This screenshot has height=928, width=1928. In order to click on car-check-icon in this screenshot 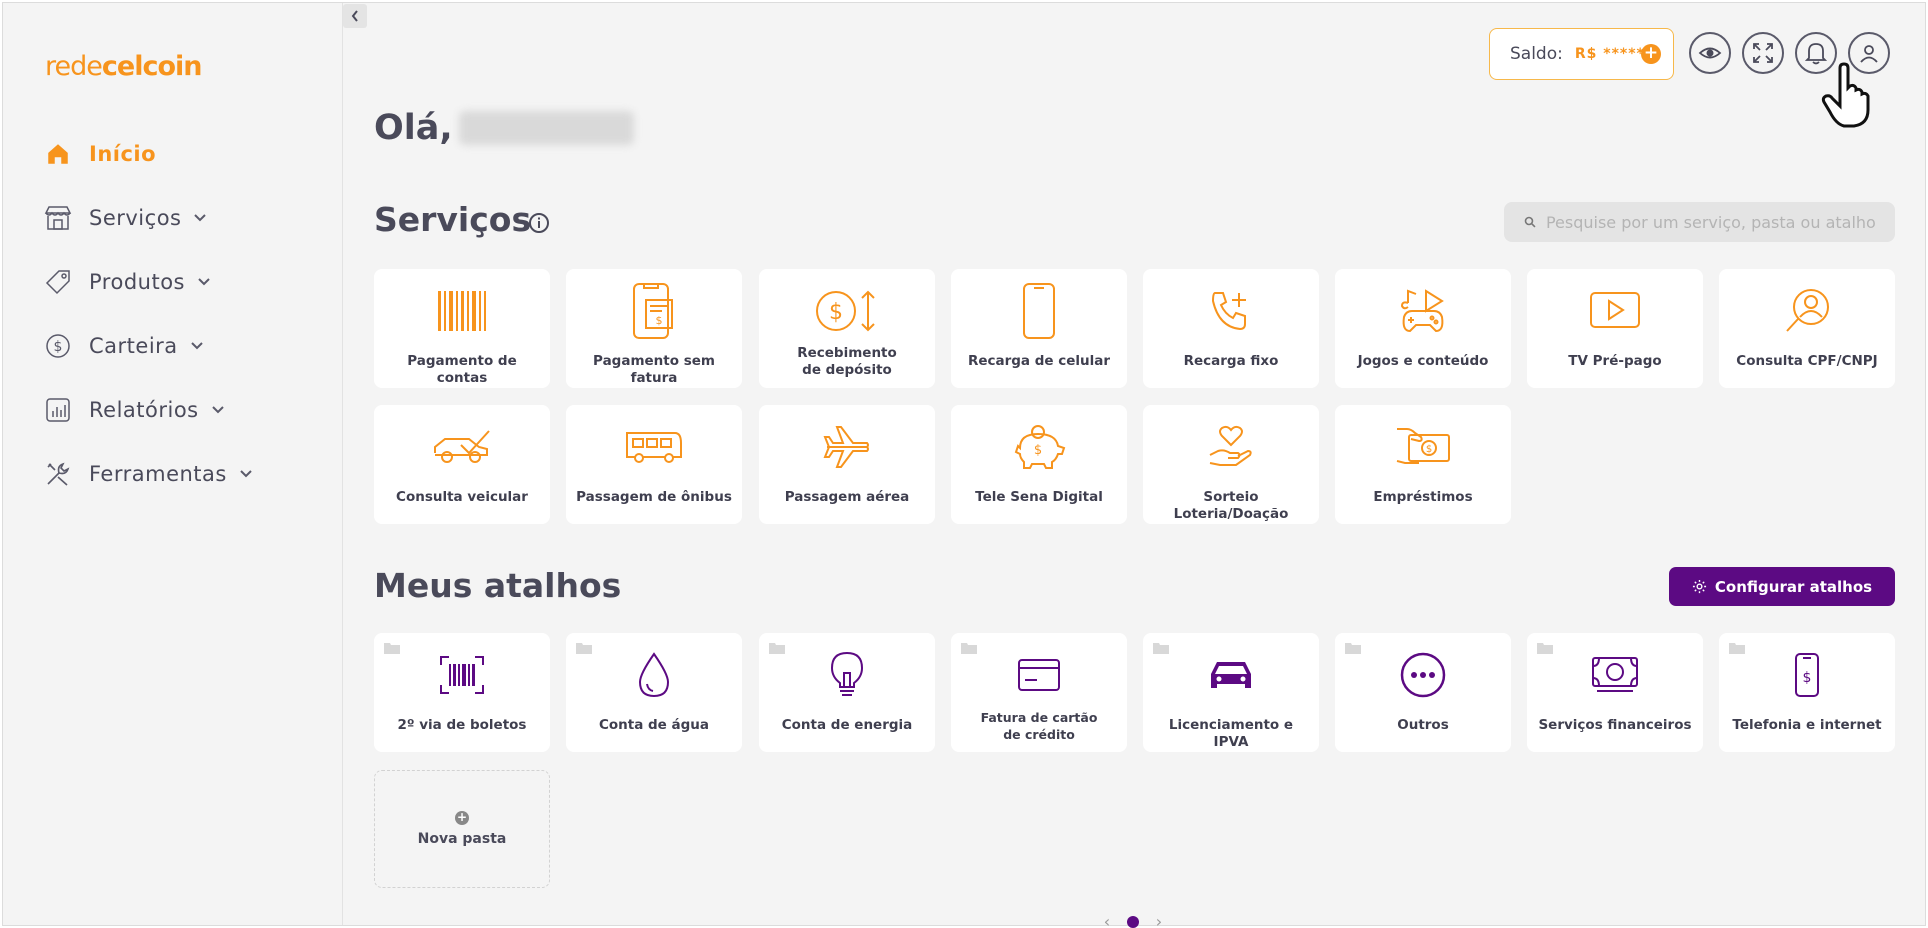, I will do `click(462, 447)`.